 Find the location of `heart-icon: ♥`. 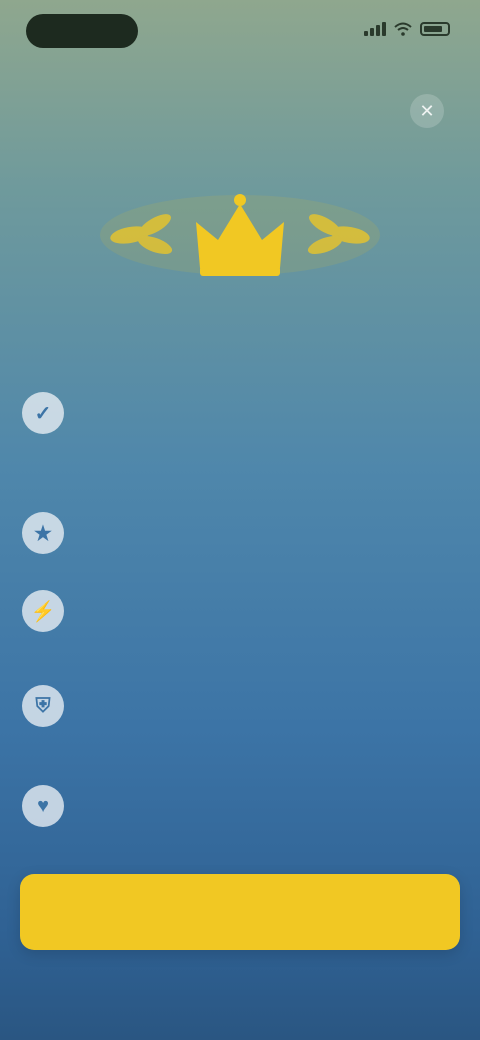

heart-icon: ♥ is located at coordinates (43, 806).